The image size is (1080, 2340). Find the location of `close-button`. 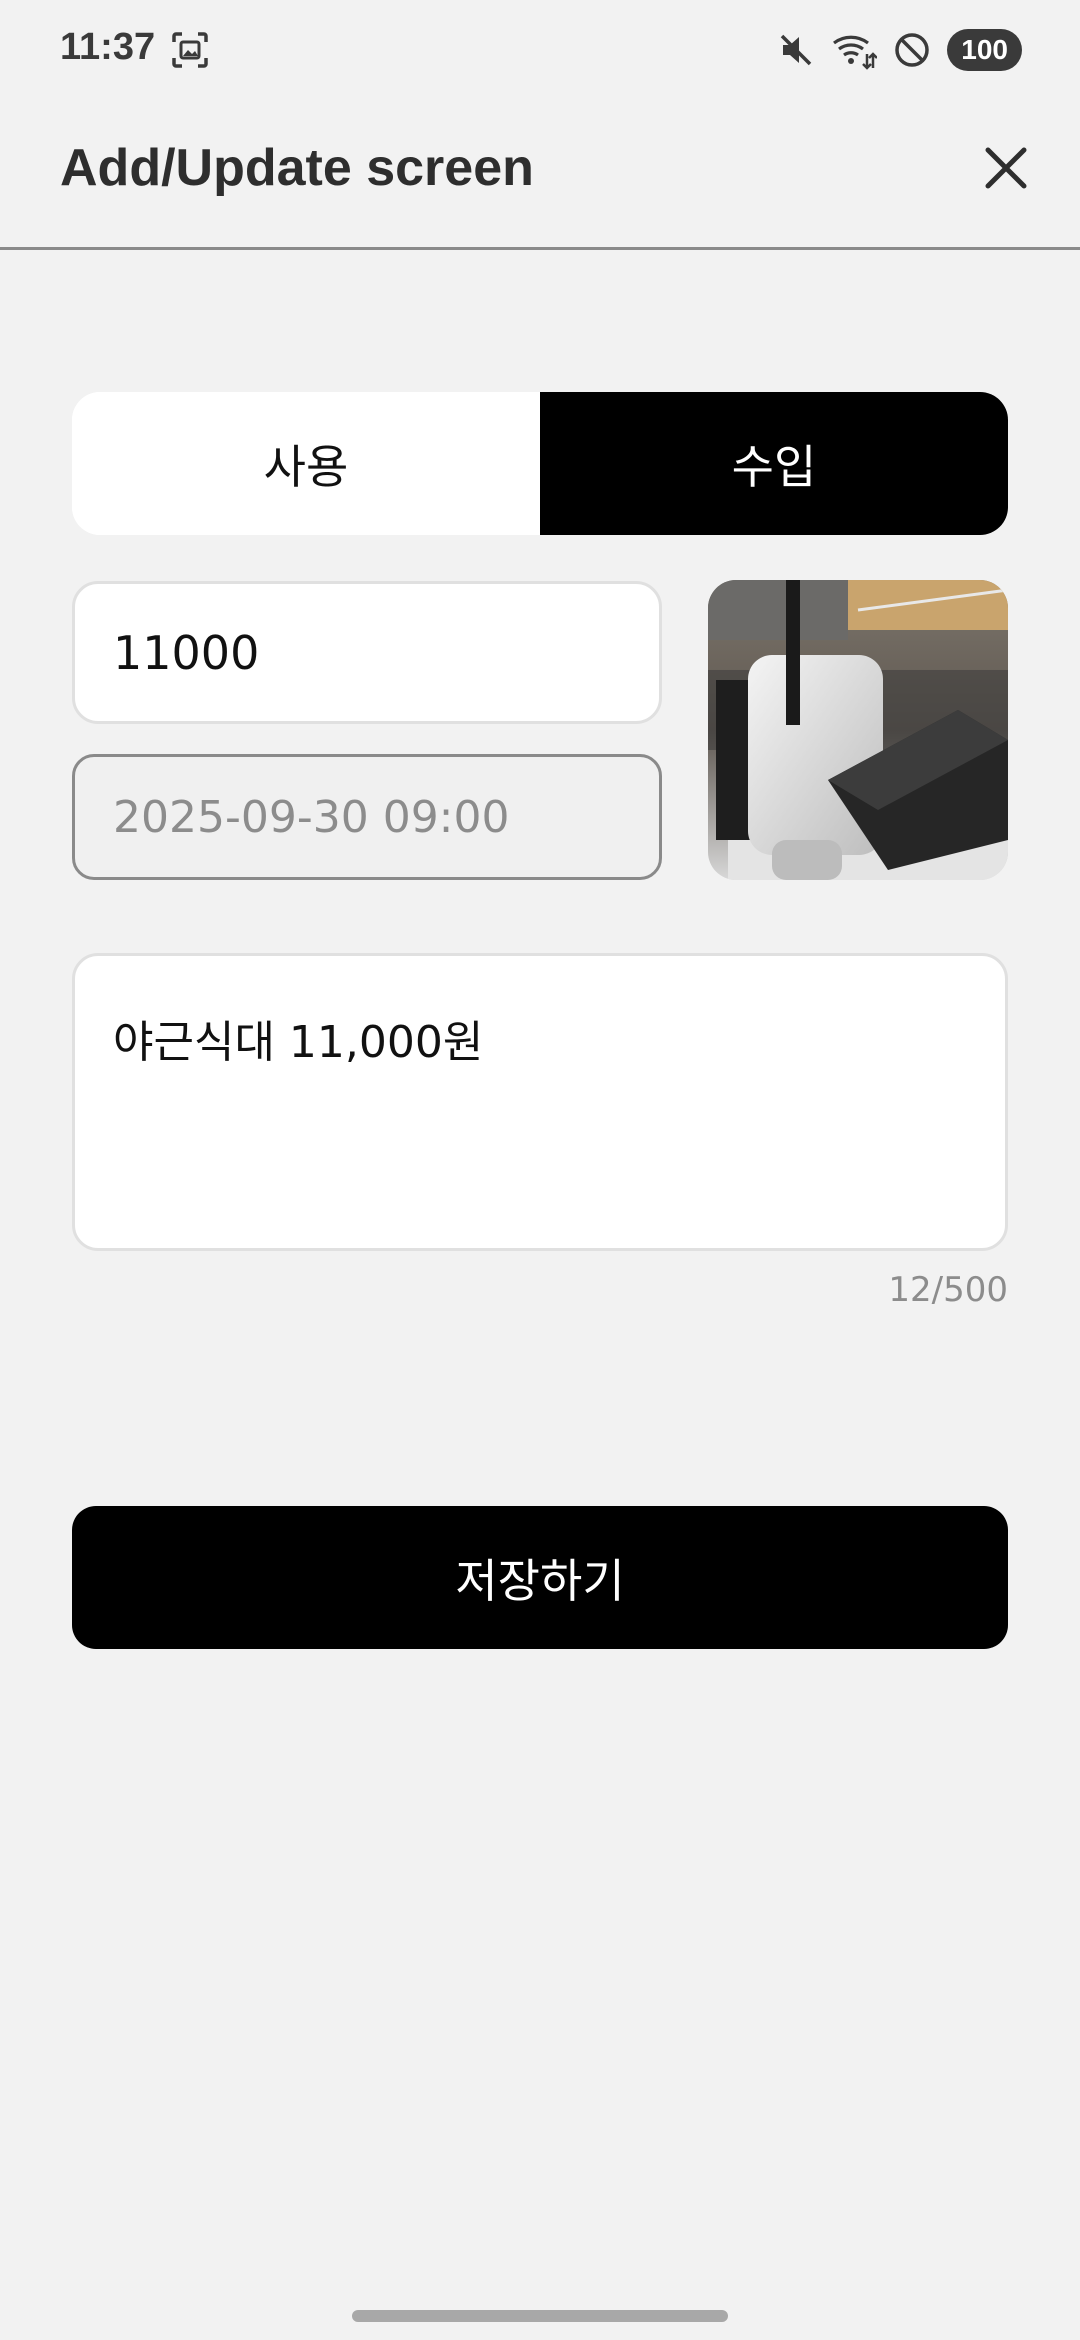

close-button is located at coordinates (1006, 168).